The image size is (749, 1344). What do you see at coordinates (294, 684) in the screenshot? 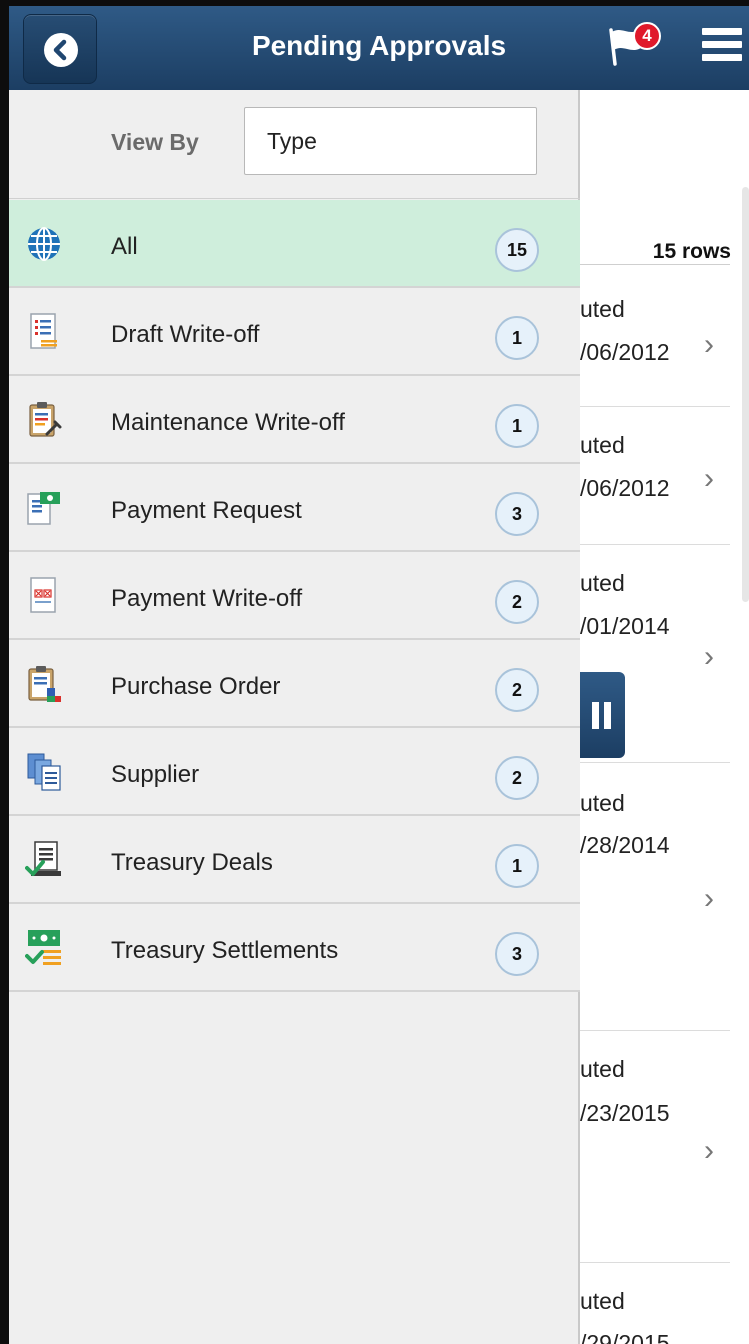
I see `menu-item-purchase-order: Purchase Order 2` at bounding box center [294, 684].